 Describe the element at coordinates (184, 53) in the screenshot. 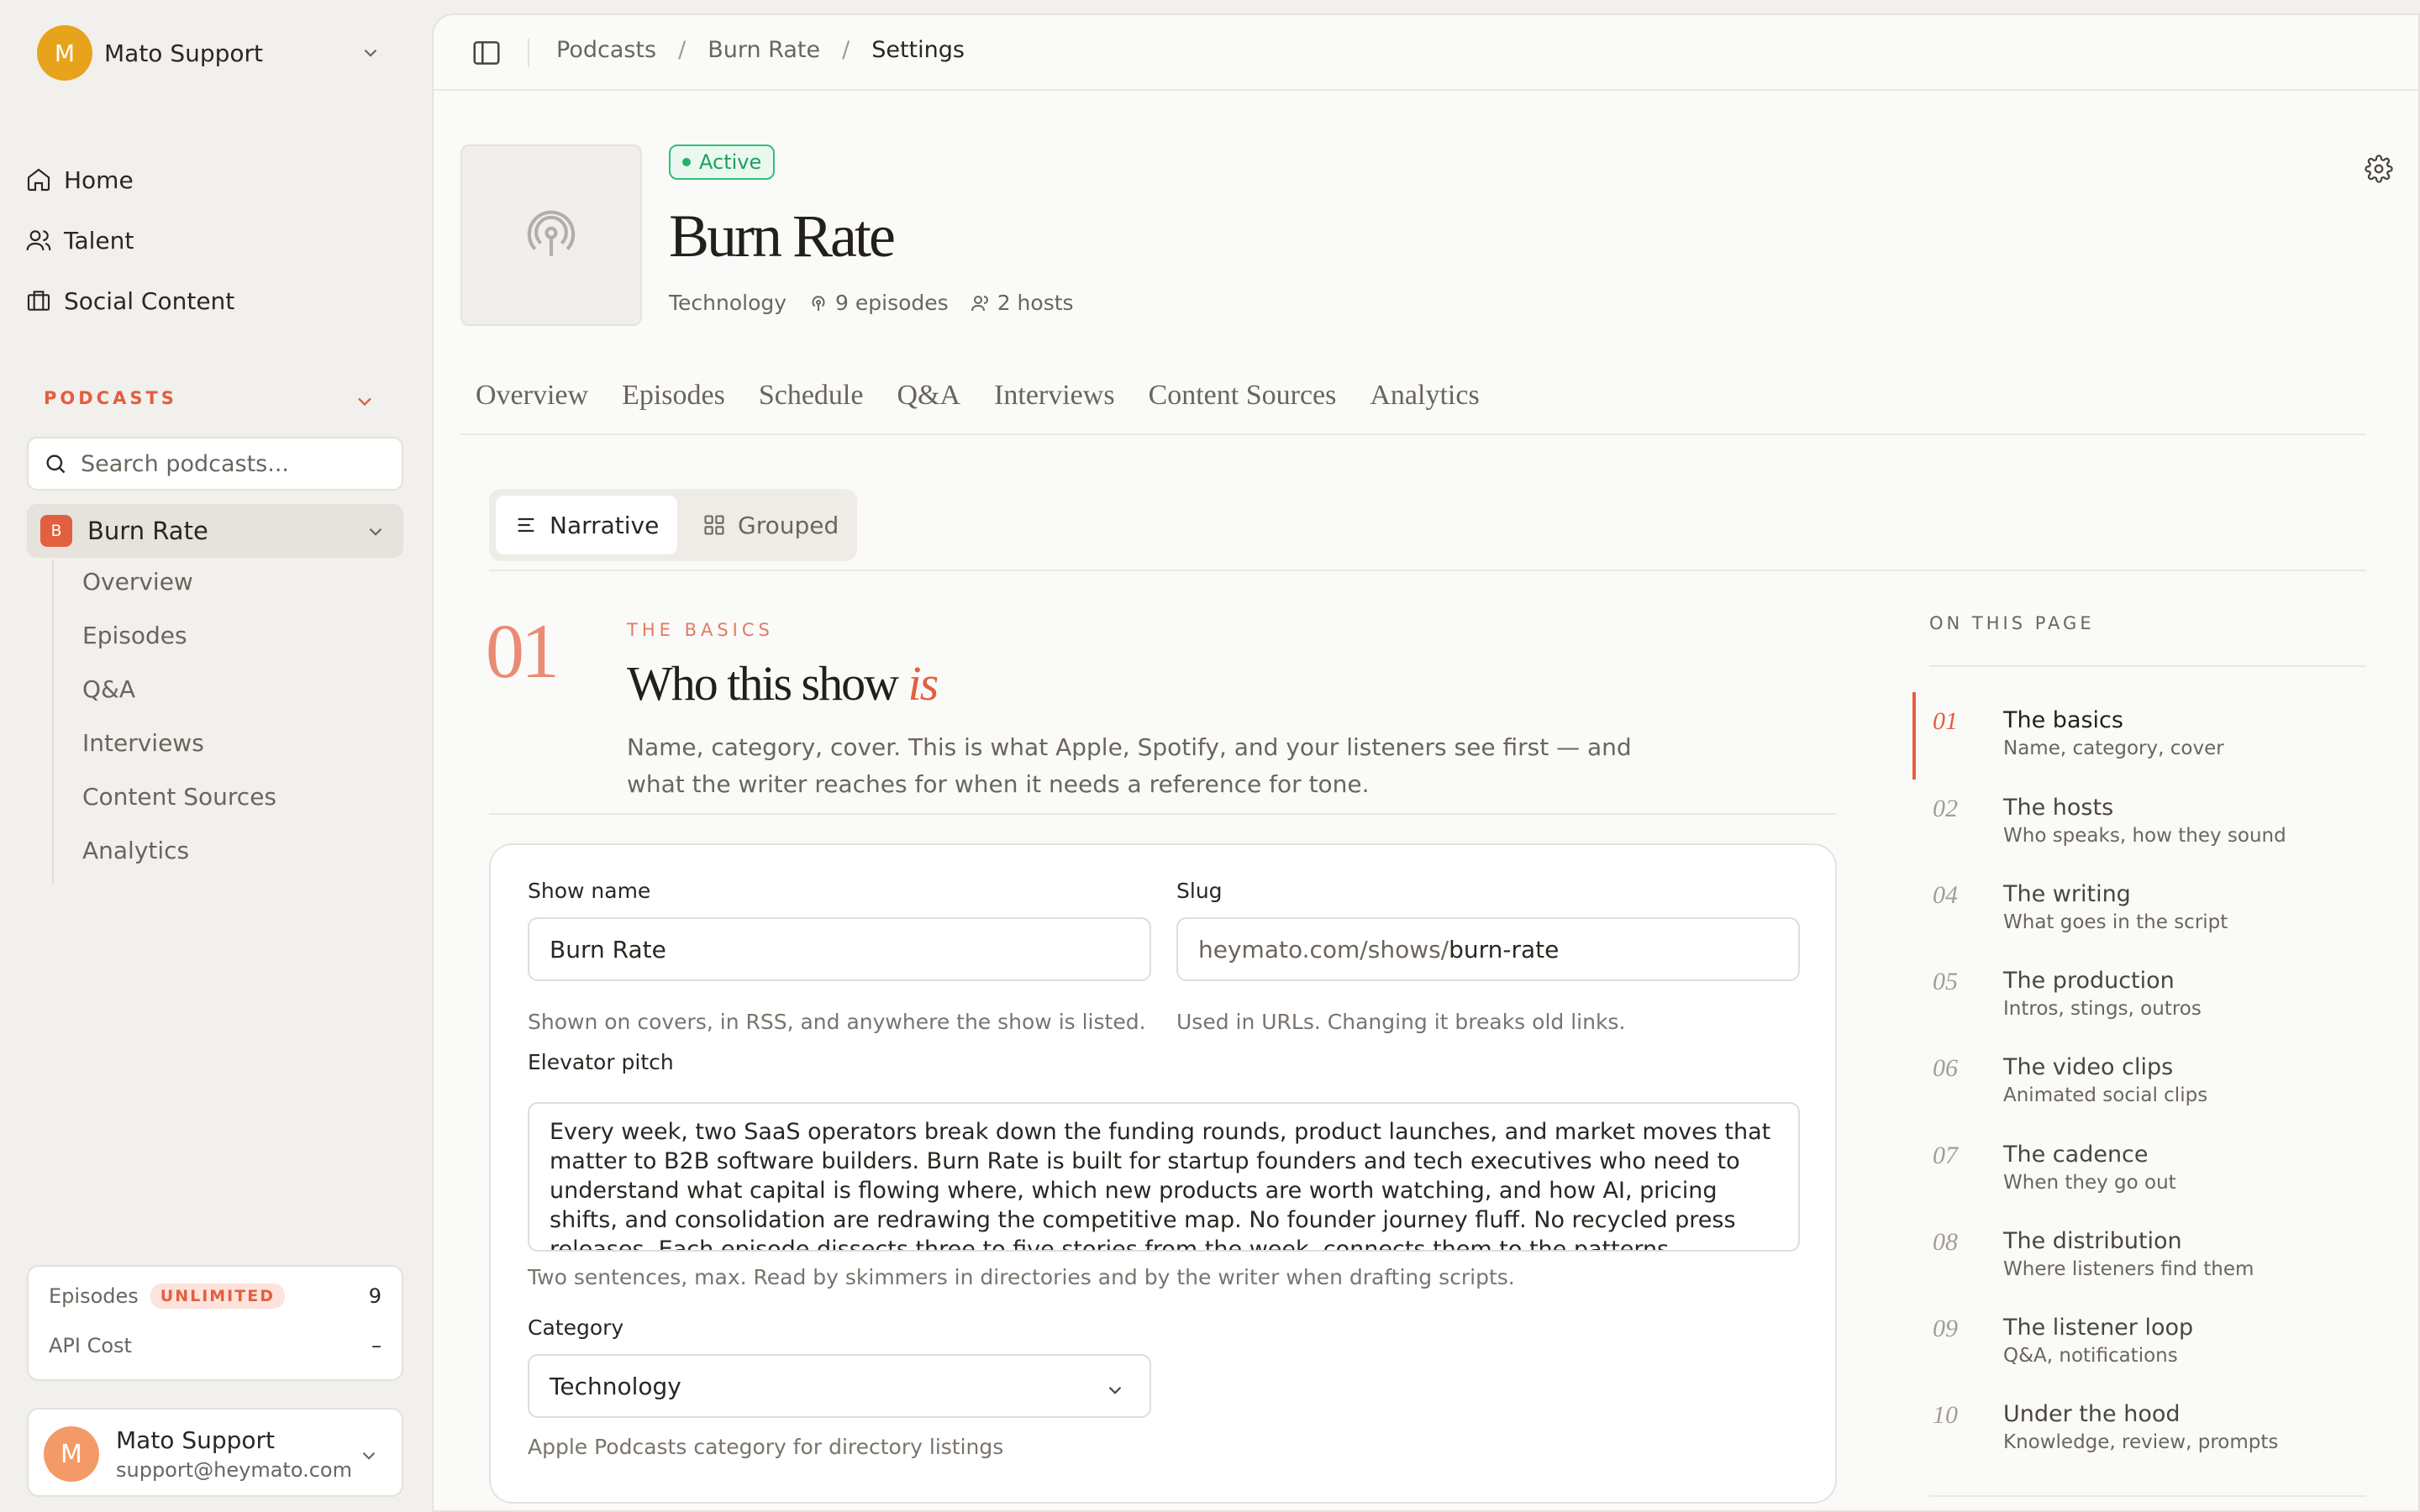

I see `workspace-name: Mato Support` at that location.